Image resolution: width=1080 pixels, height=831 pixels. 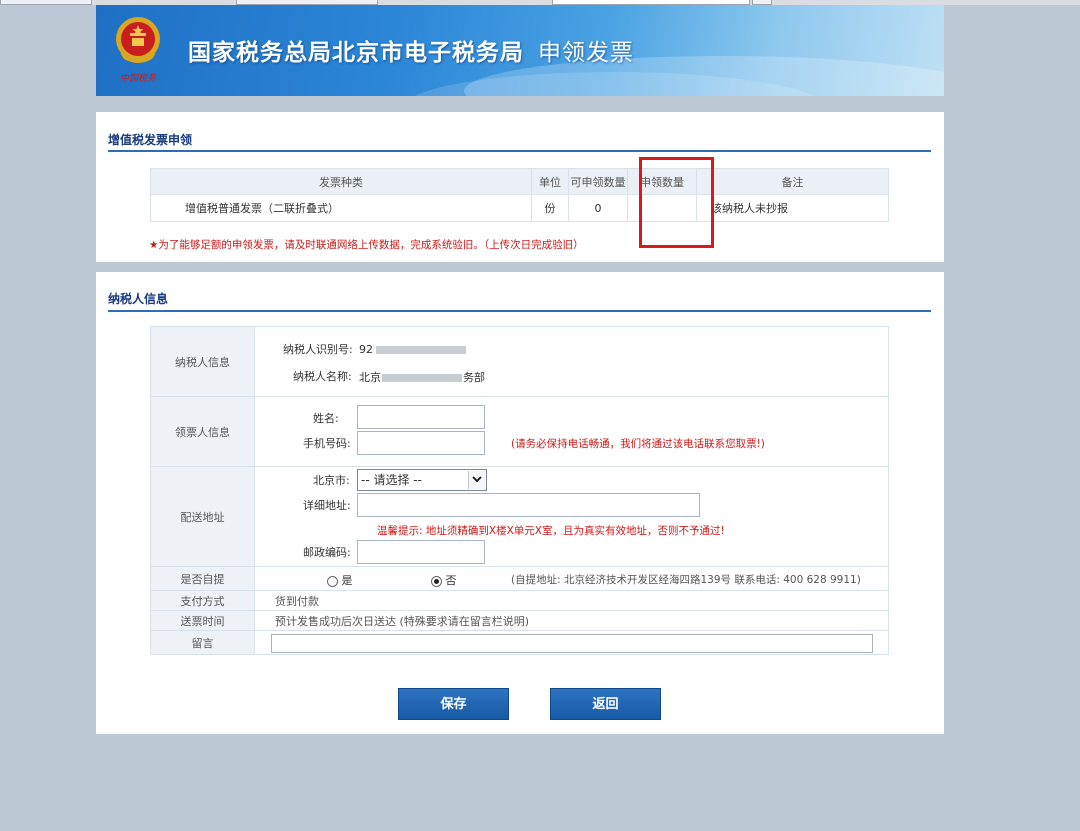 I want to click on city-label: 北京市:, so click(x=331, y=480).